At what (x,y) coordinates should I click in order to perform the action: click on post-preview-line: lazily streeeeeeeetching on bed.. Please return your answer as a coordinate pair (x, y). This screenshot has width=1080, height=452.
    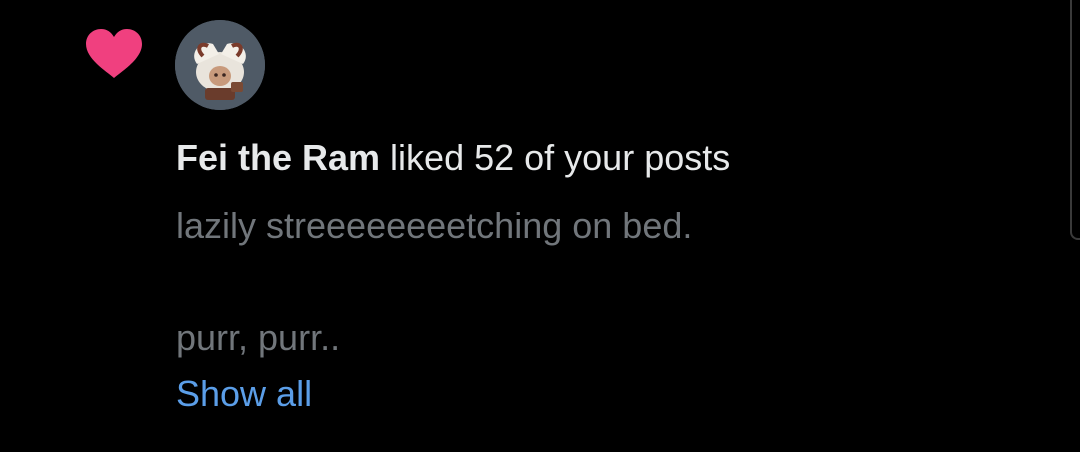
    Looking at the image, I should click on (434, 225).